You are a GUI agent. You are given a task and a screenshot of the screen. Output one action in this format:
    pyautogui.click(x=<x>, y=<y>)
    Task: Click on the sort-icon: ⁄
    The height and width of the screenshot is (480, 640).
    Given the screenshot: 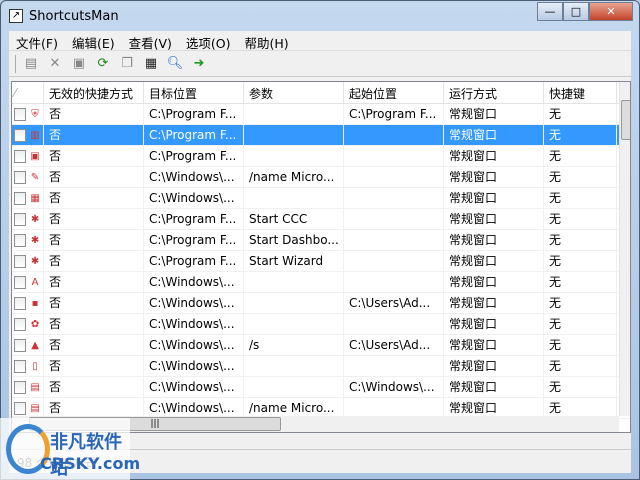 What is the action you would take?
    pyautogui.click(x=28, y=92)
    